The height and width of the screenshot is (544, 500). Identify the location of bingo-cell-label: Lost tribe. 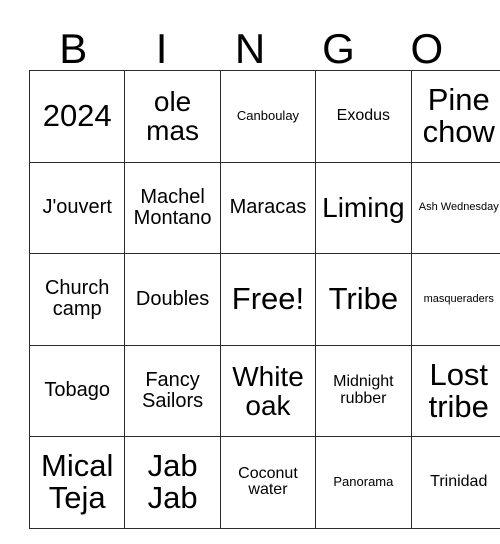
(458, 390).